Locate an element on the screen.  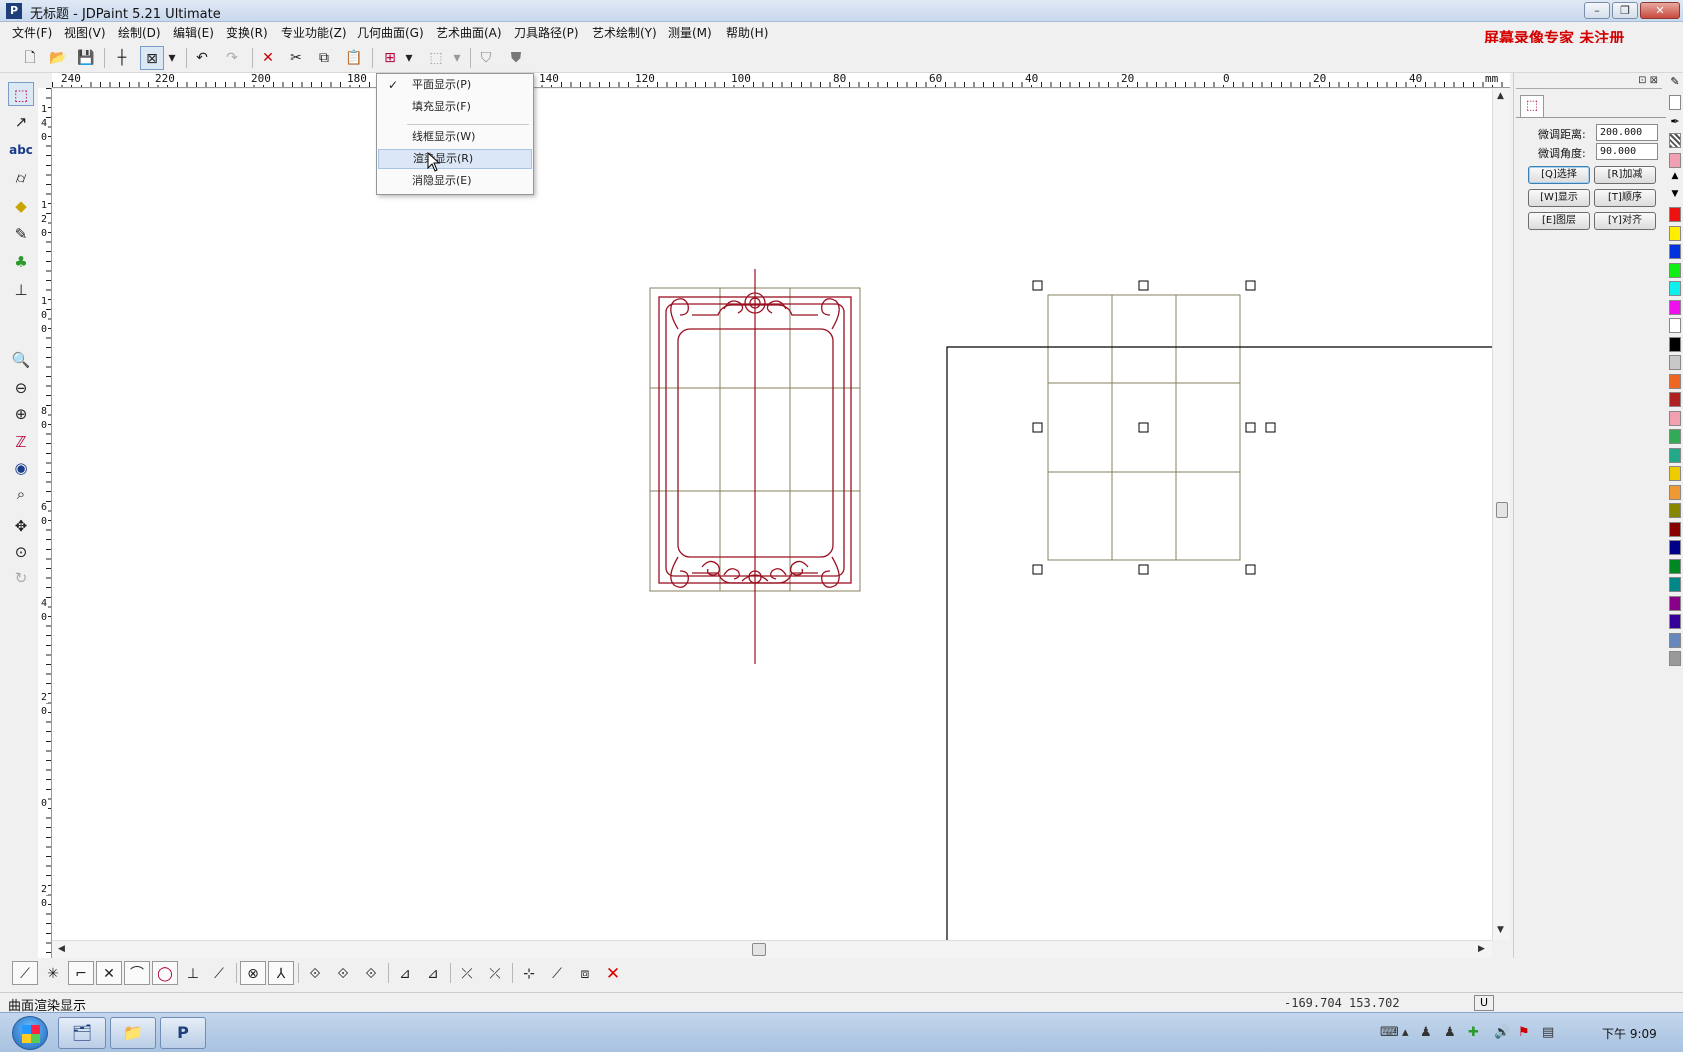
scroll-down-icon: ▼ is located at coordinates (1500, 930).